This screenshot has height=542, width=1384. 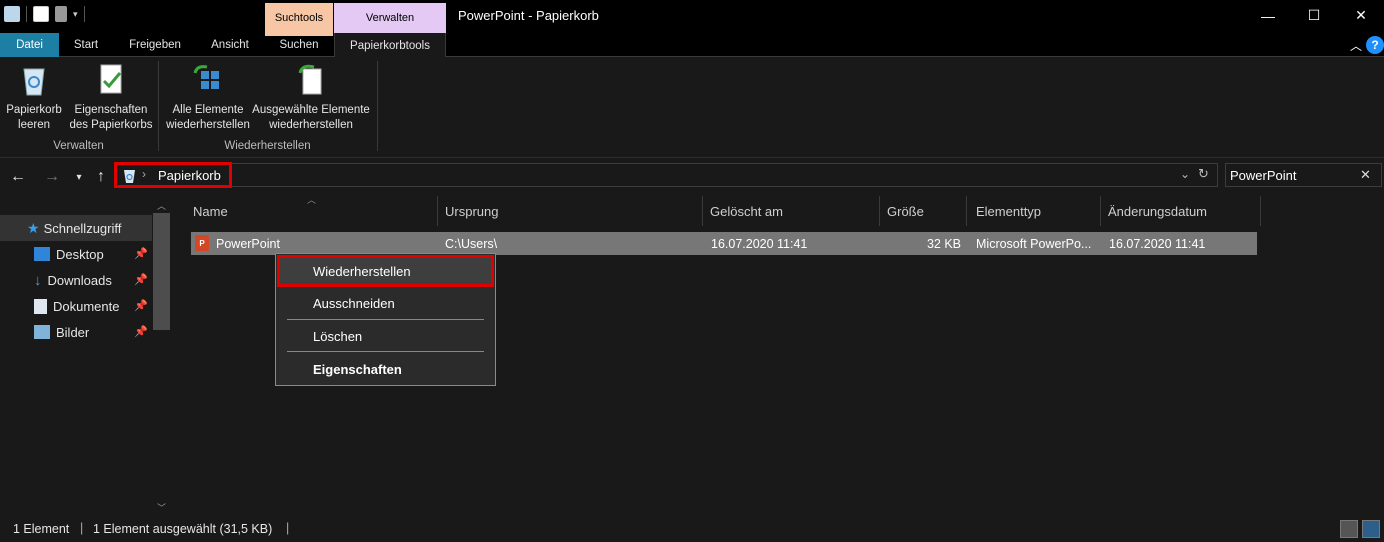 I want to click on empty-recycle-bin-button: Papierkorb leeren, so click(x=34, y=98).